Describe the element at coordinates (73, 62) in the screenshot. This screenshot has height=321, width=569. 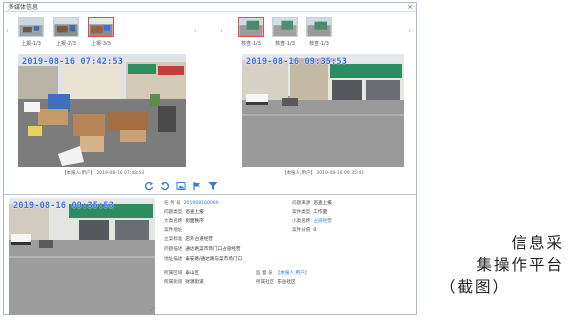
I see `report-photo-timestamp: 2019-08-16 07:42:53` at that location.